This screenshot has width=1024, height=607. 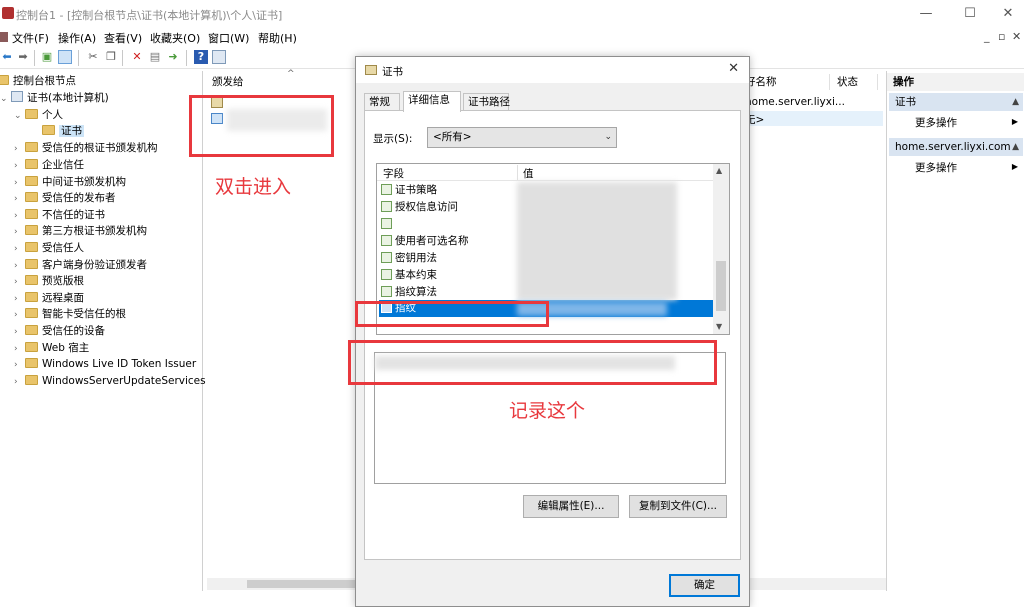 I want to click on show-dropdown: <所有> ⌄, so click(x=522, y=137).